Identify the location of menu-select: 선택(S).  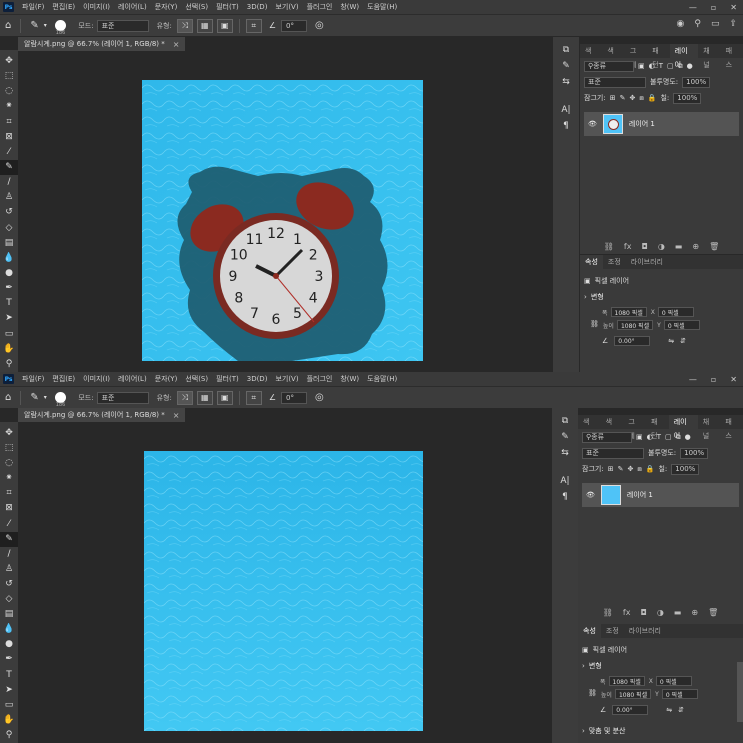
(196, 379).